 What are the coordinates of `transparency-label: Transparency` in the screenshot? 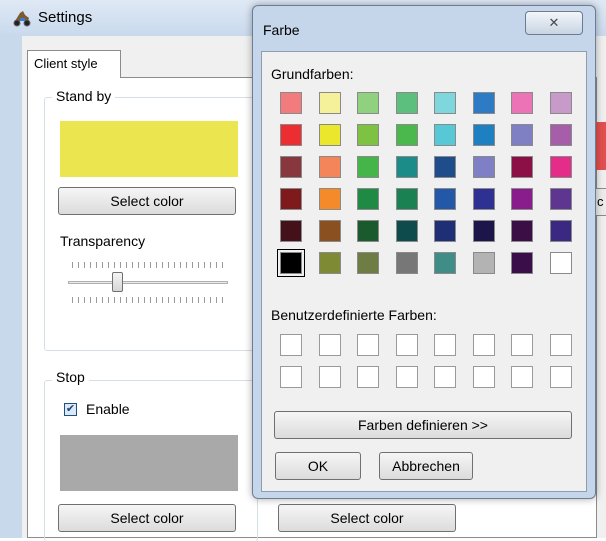 It's located at (103, 241).